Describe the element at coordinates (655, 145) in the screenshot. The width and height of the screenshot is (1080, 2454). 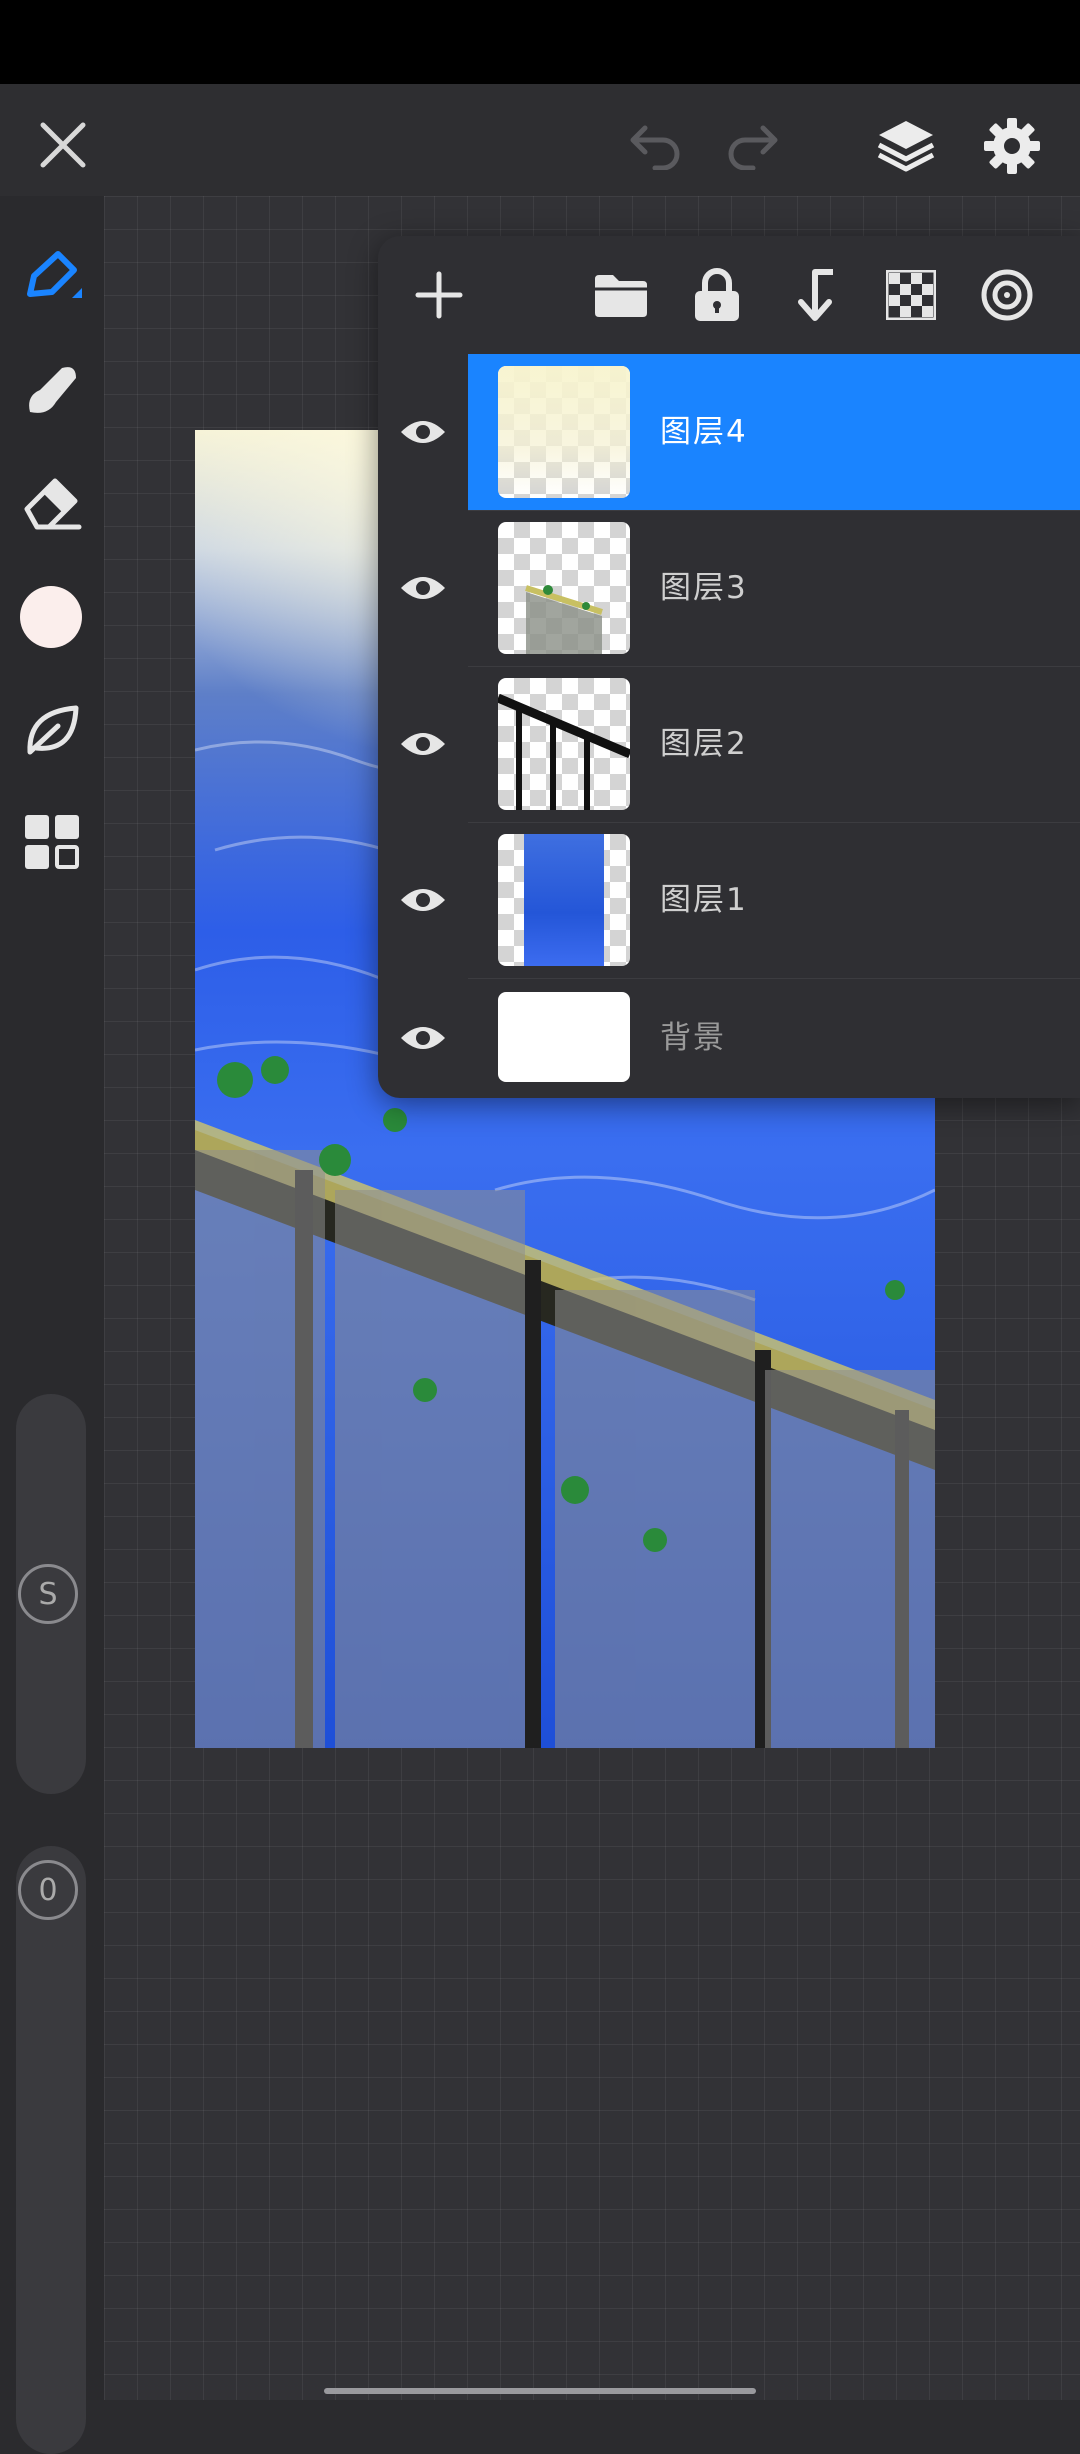
I see `undo-icon` at that location.